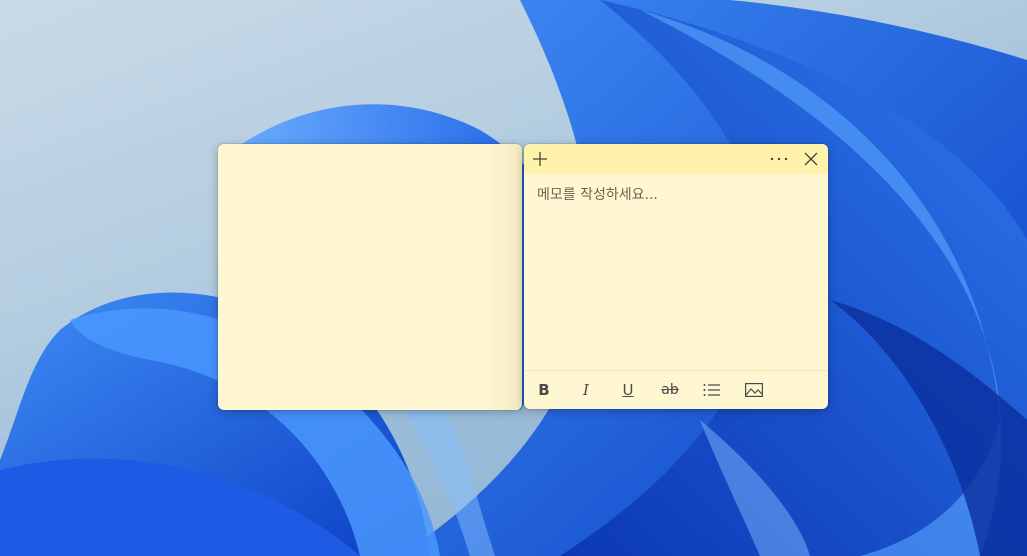 The height and width of the screenshot is (556, 1027). I want to click on plus-icon, so click(540, 159).